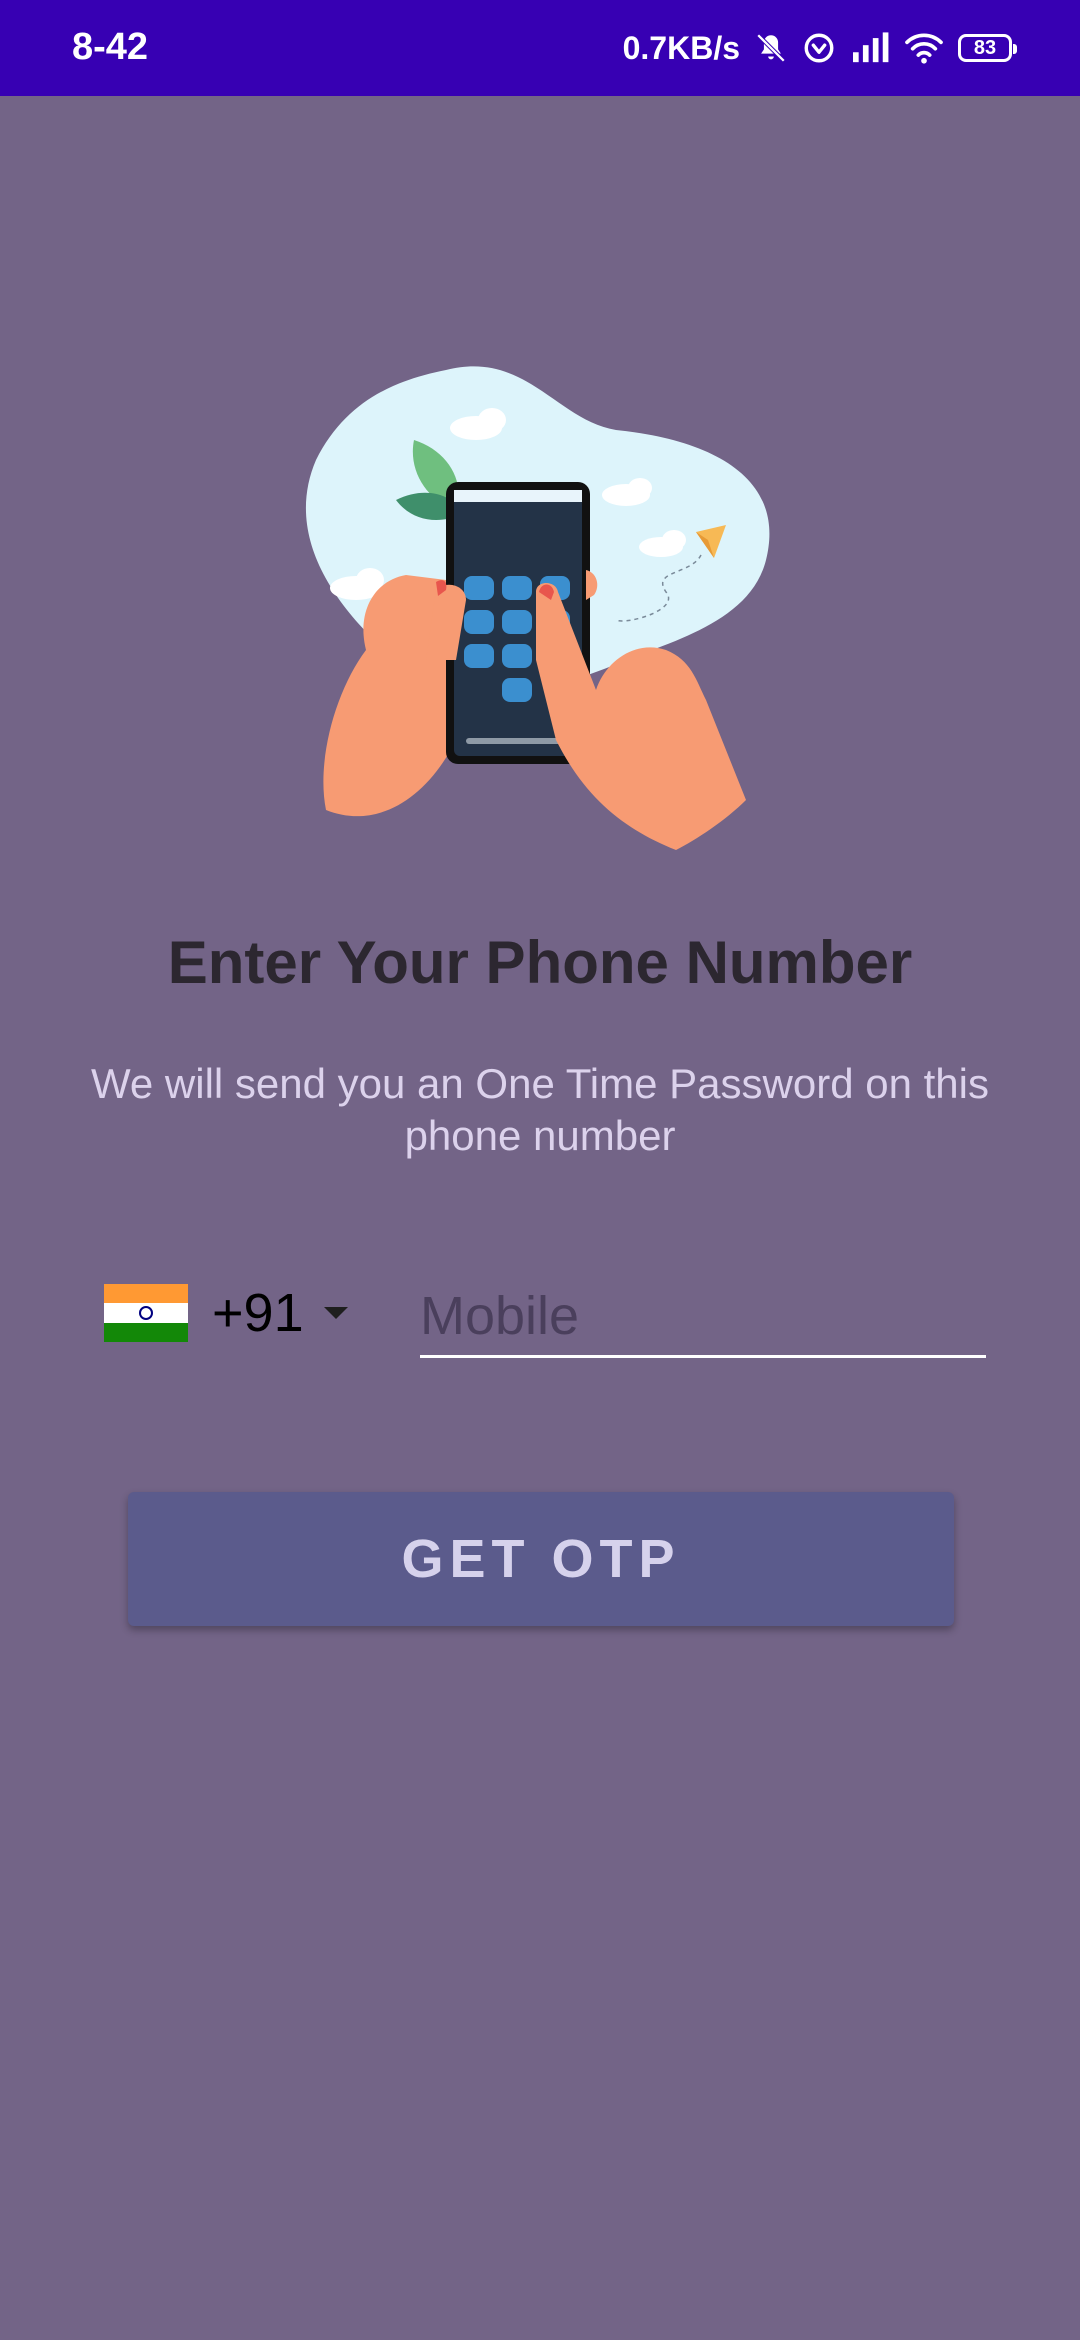  What do you see at coordinates (541, 1559) in the screenshot?
I see `get-otp-button: GET OTP` at bounding box center [541, 1559].